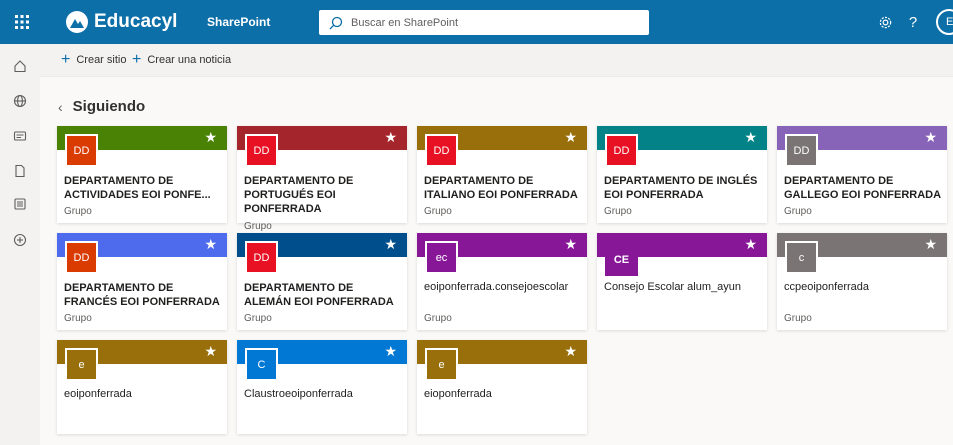  Describe the element at coordinates (503, 287) in the screenshot. I see `site-card-title: eoiponferrada.consejoescolar` at that location.